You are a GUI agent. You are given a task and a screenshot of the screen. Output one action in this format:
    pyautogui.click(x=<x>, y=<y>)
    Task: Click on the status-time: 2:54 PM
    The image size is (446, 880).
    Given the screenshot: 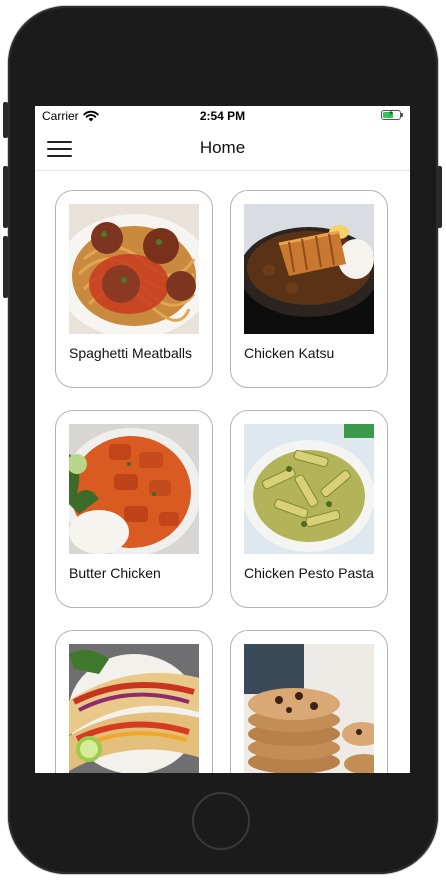 What is the action you would take?
    pyautogui.click(x=222, y=116)
    